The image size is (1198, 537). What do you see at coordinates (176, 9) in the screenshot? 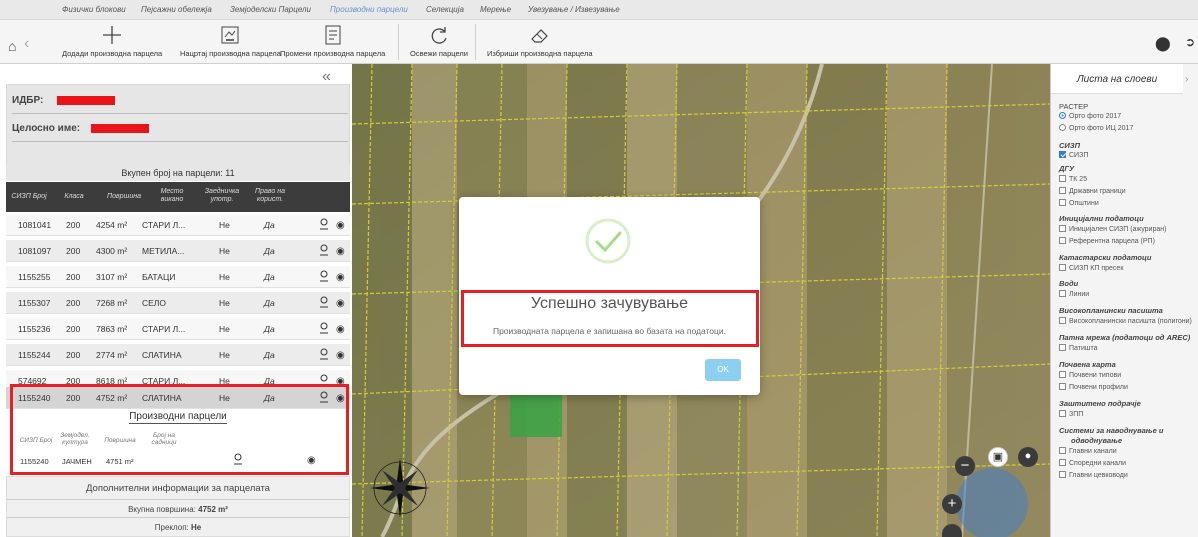
I see `tab-landscape-features: Пејсажни обележја` at bounding box center [176, 9].